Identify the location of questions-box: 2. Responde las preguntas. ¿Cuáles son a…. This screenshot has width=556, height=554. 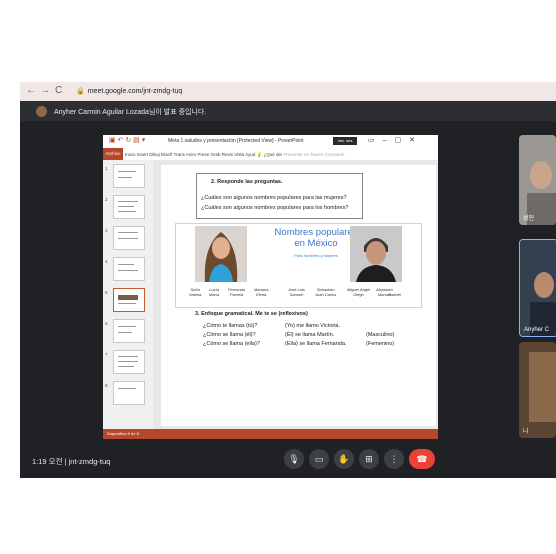
(279, 196).